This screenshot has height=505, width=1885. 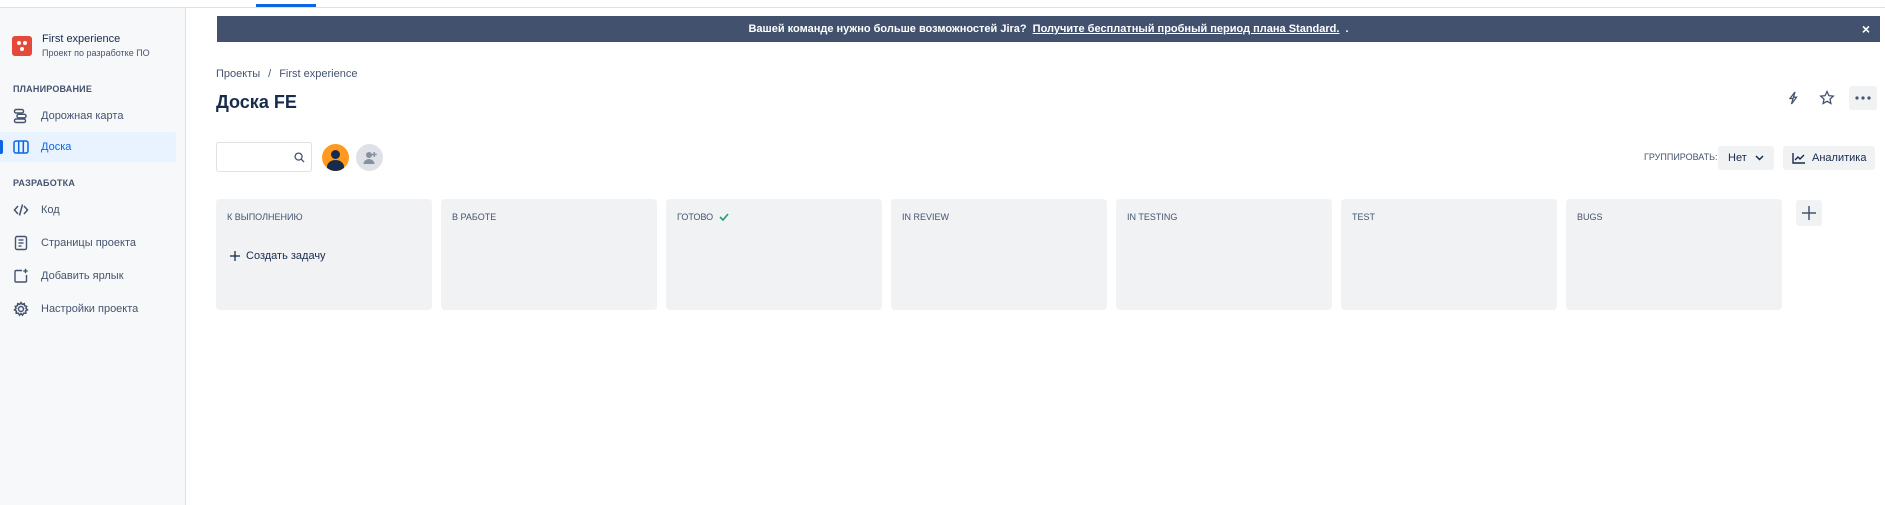 What do you see at coordinates (774, 254) in the screenshot?
I see `board-column-done: Готово` at bounding box center [774, 254].